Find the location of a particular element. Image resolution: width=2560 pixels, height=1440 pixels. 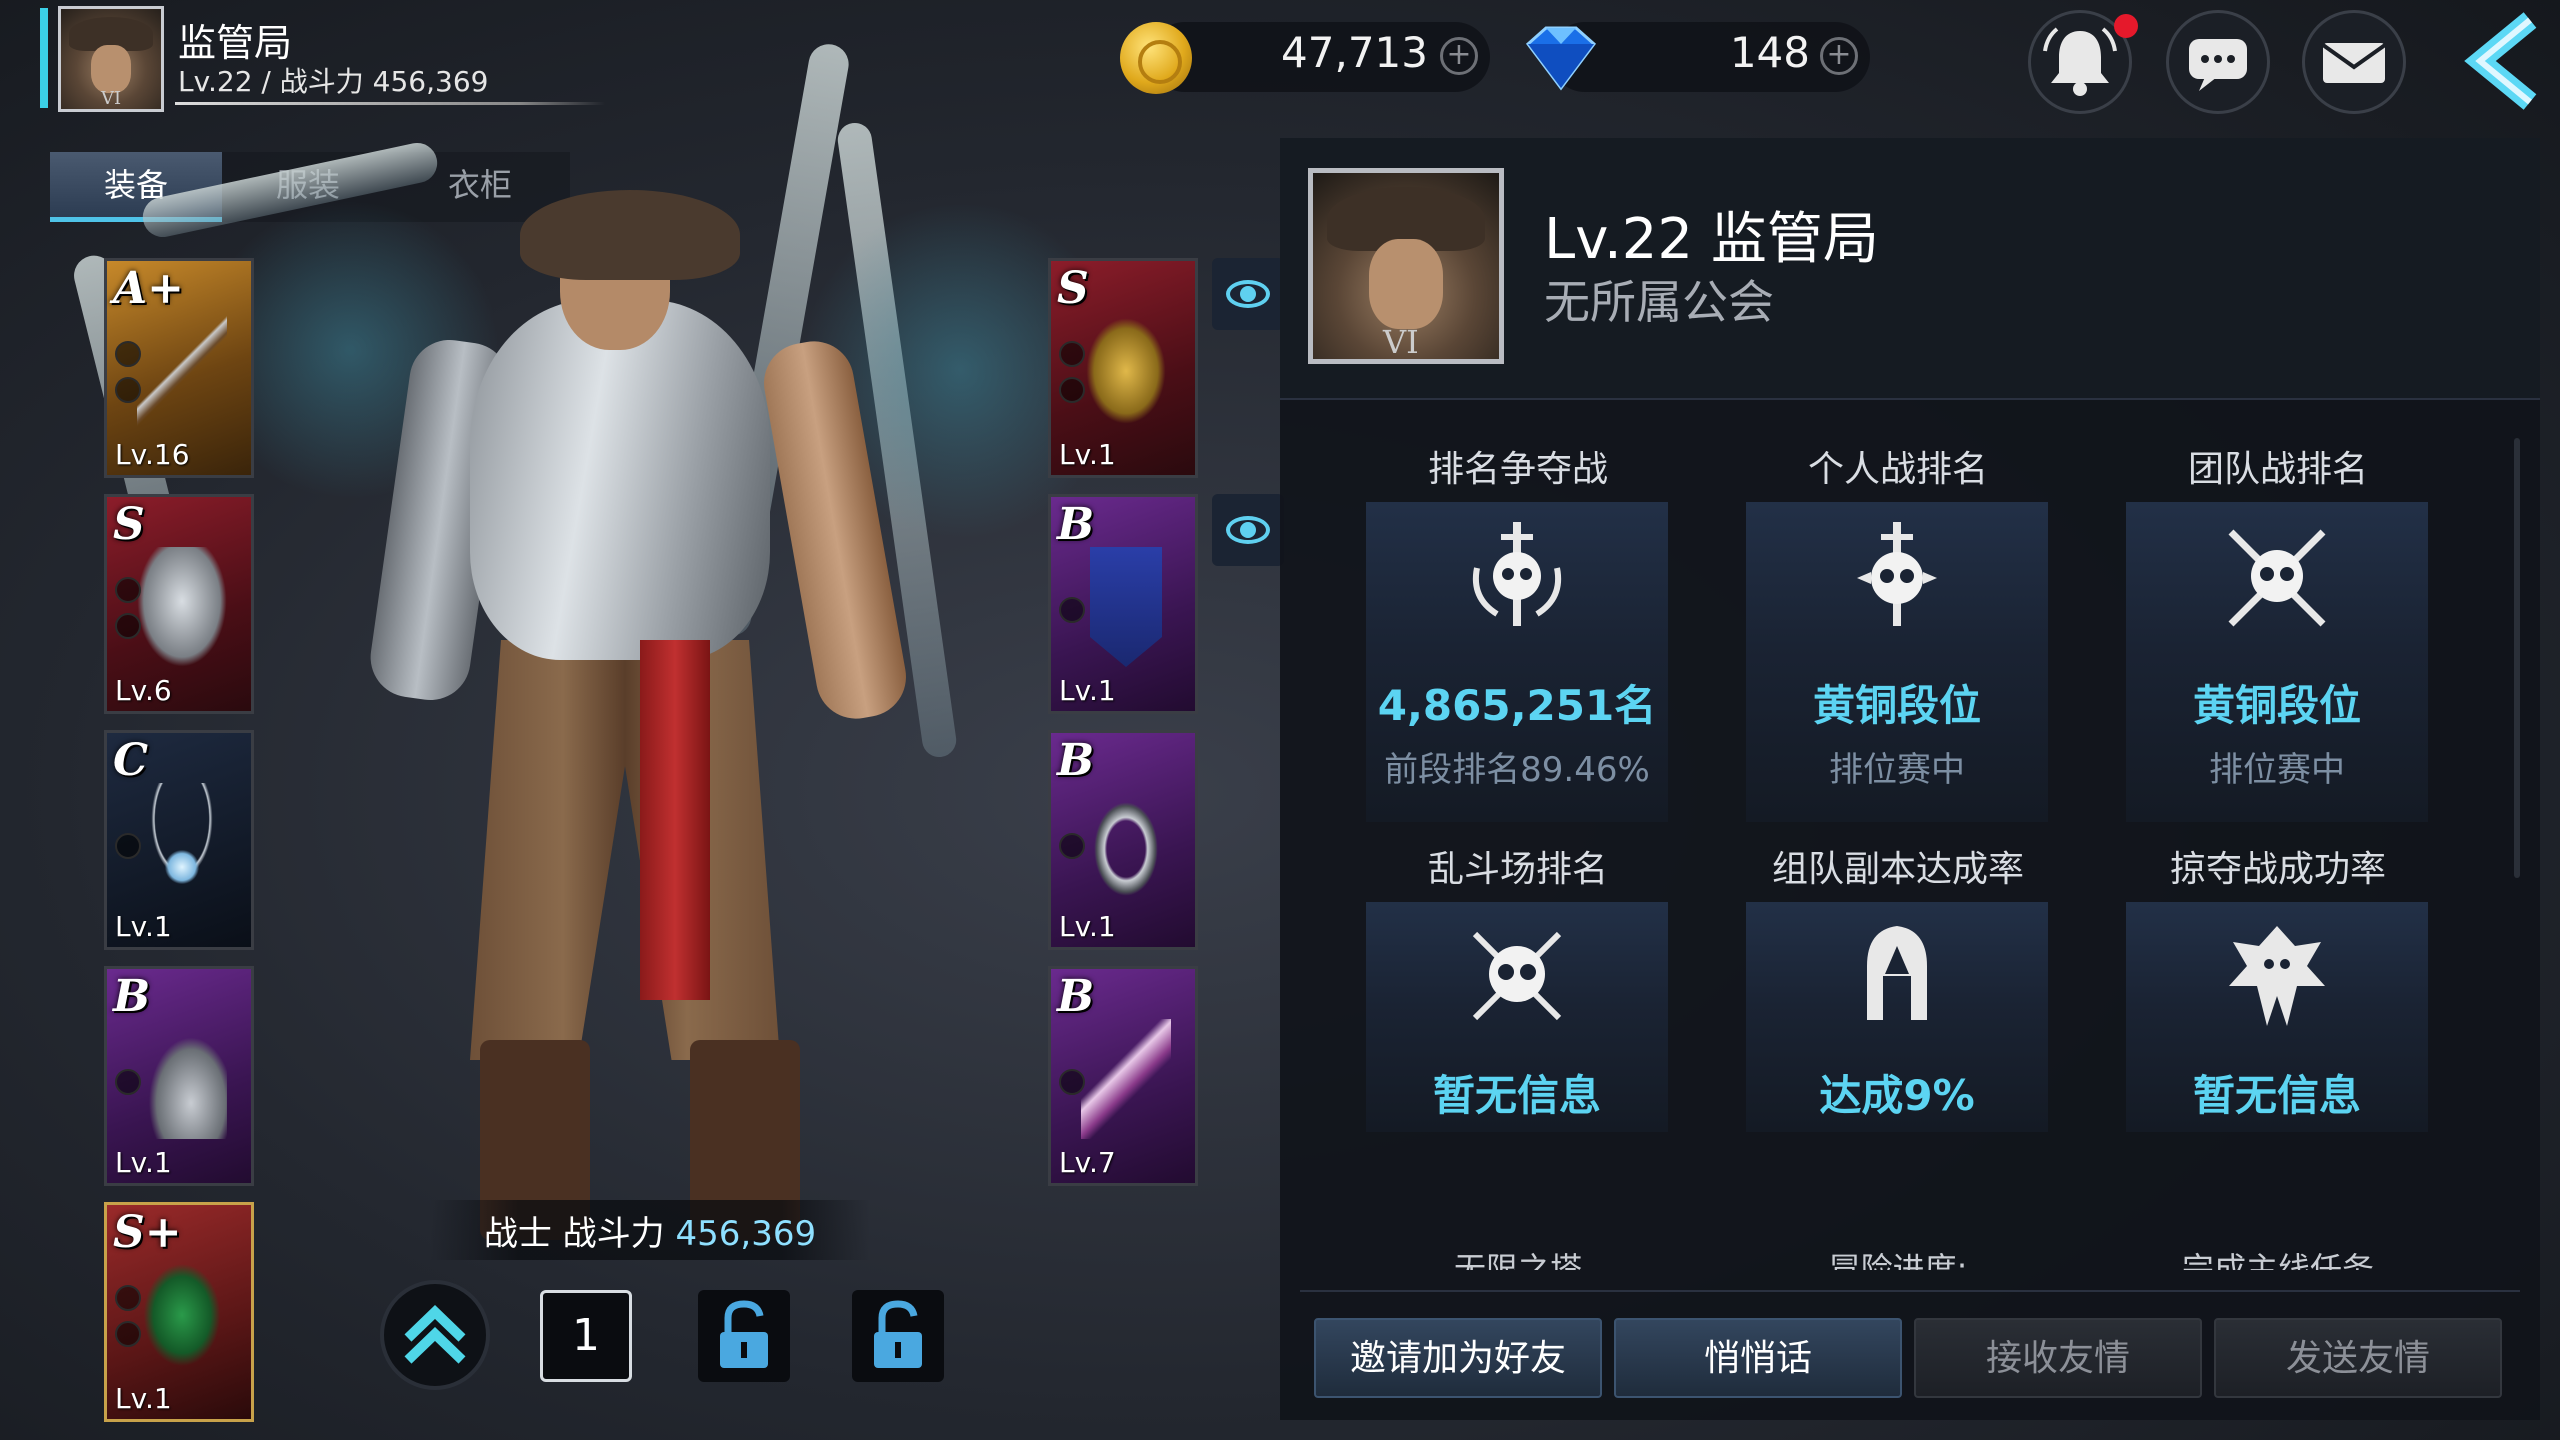

equip-slot-necklace: C Lv.1 is located at coordinates (179, 840).